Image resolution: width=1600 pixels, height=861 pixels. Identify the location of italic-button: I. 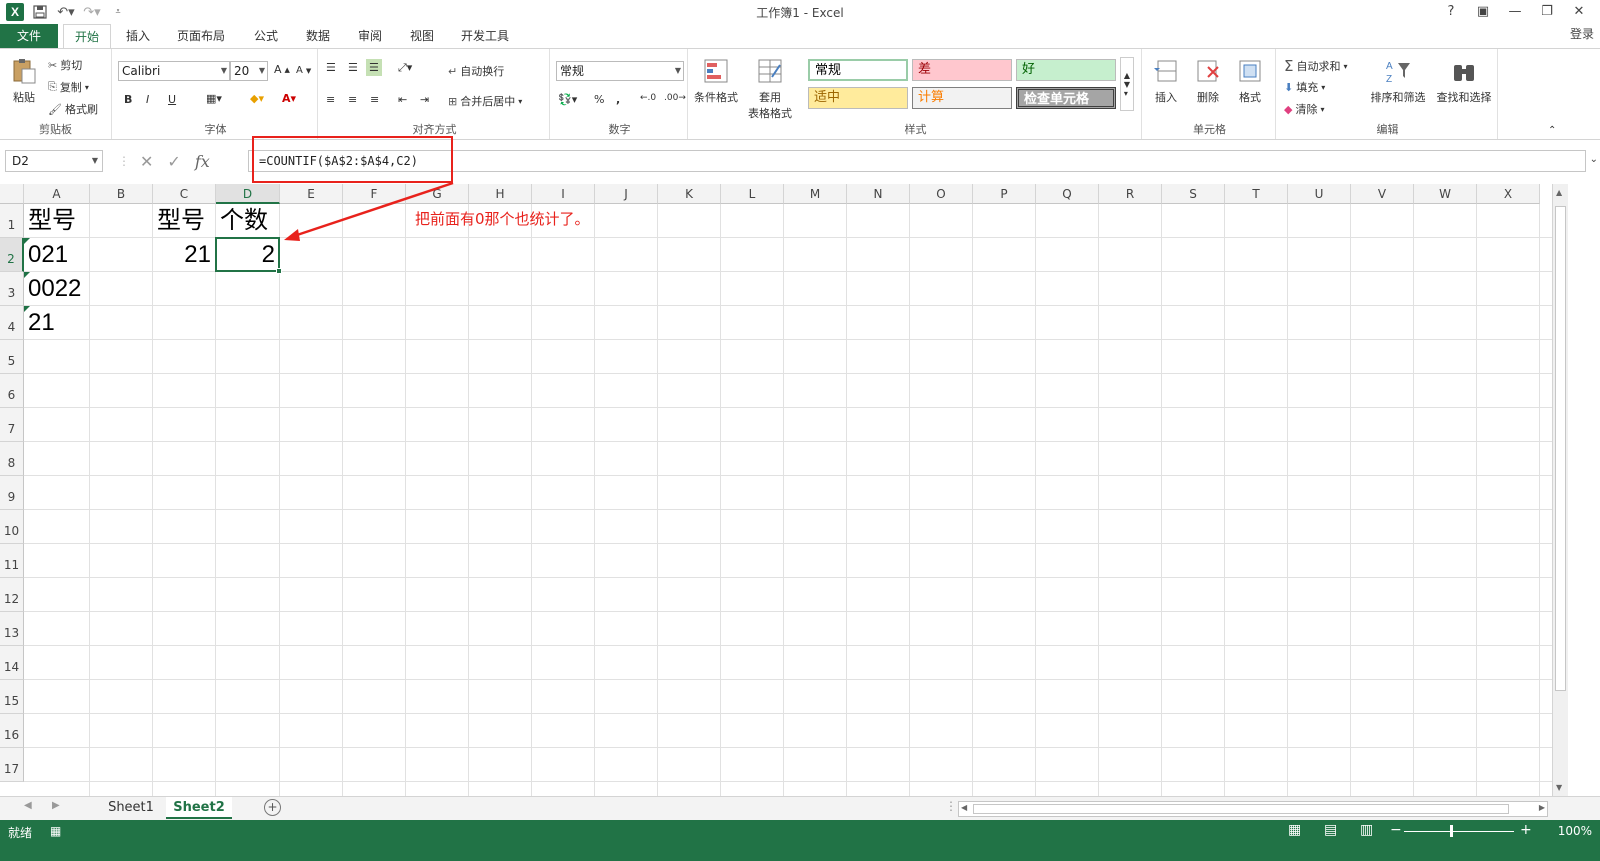
(147, 99).